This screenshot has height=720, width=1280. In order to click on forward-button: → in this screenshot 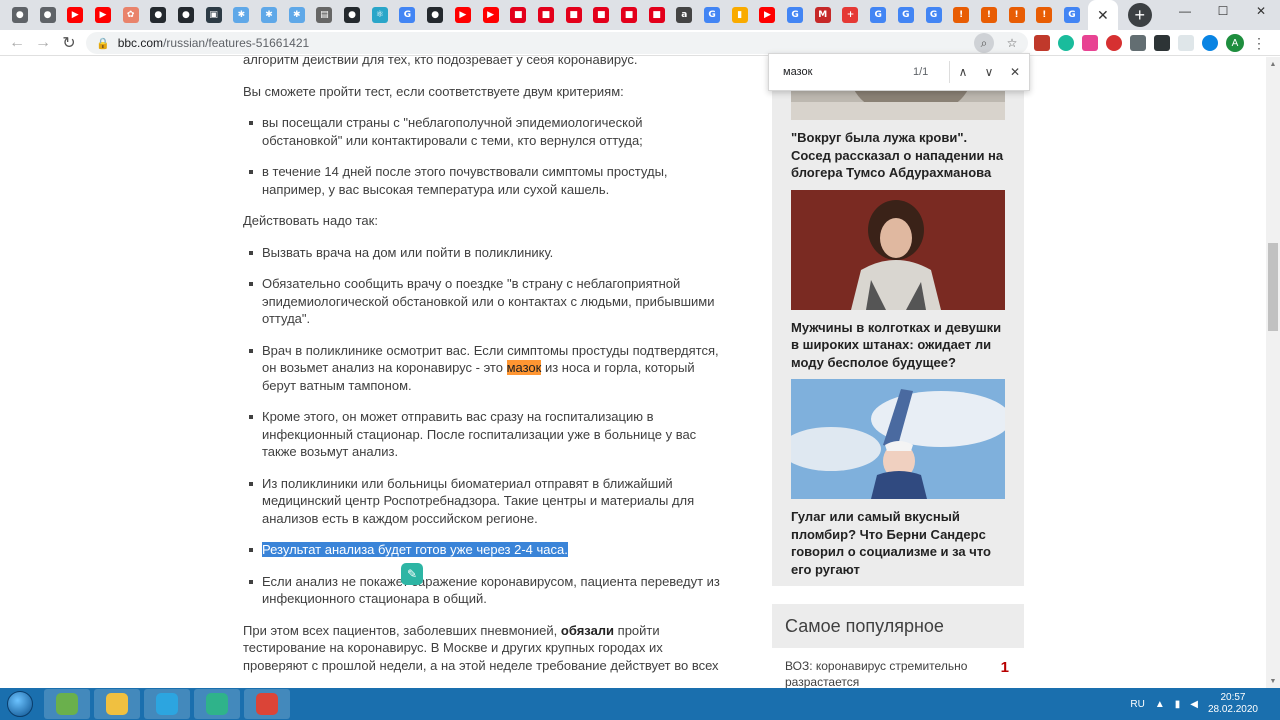, I will do `click(43, 43)`.